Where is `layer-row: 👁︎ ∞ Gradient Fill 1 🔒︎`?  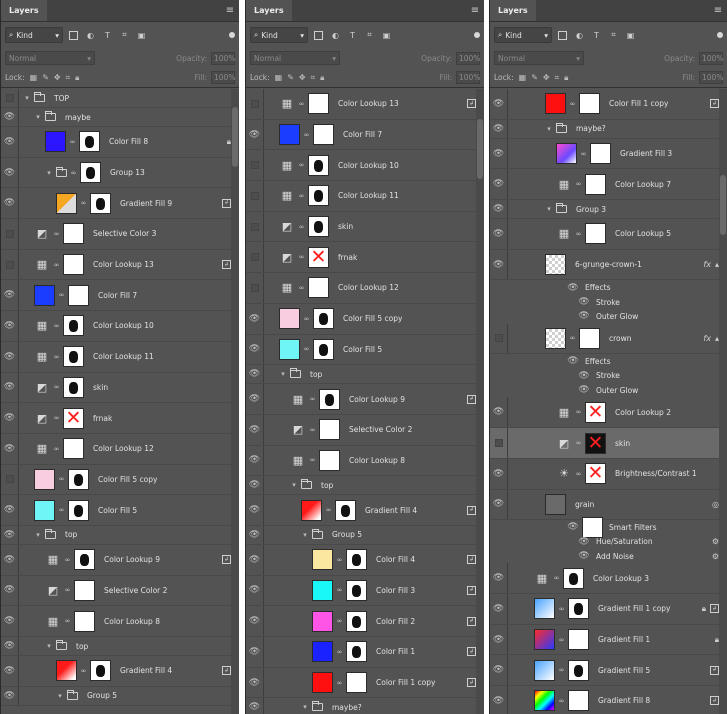
layer-row: 👁︎ ∞ Gradient Fill 1 🔒︎ is located at coordinates (608, 640).